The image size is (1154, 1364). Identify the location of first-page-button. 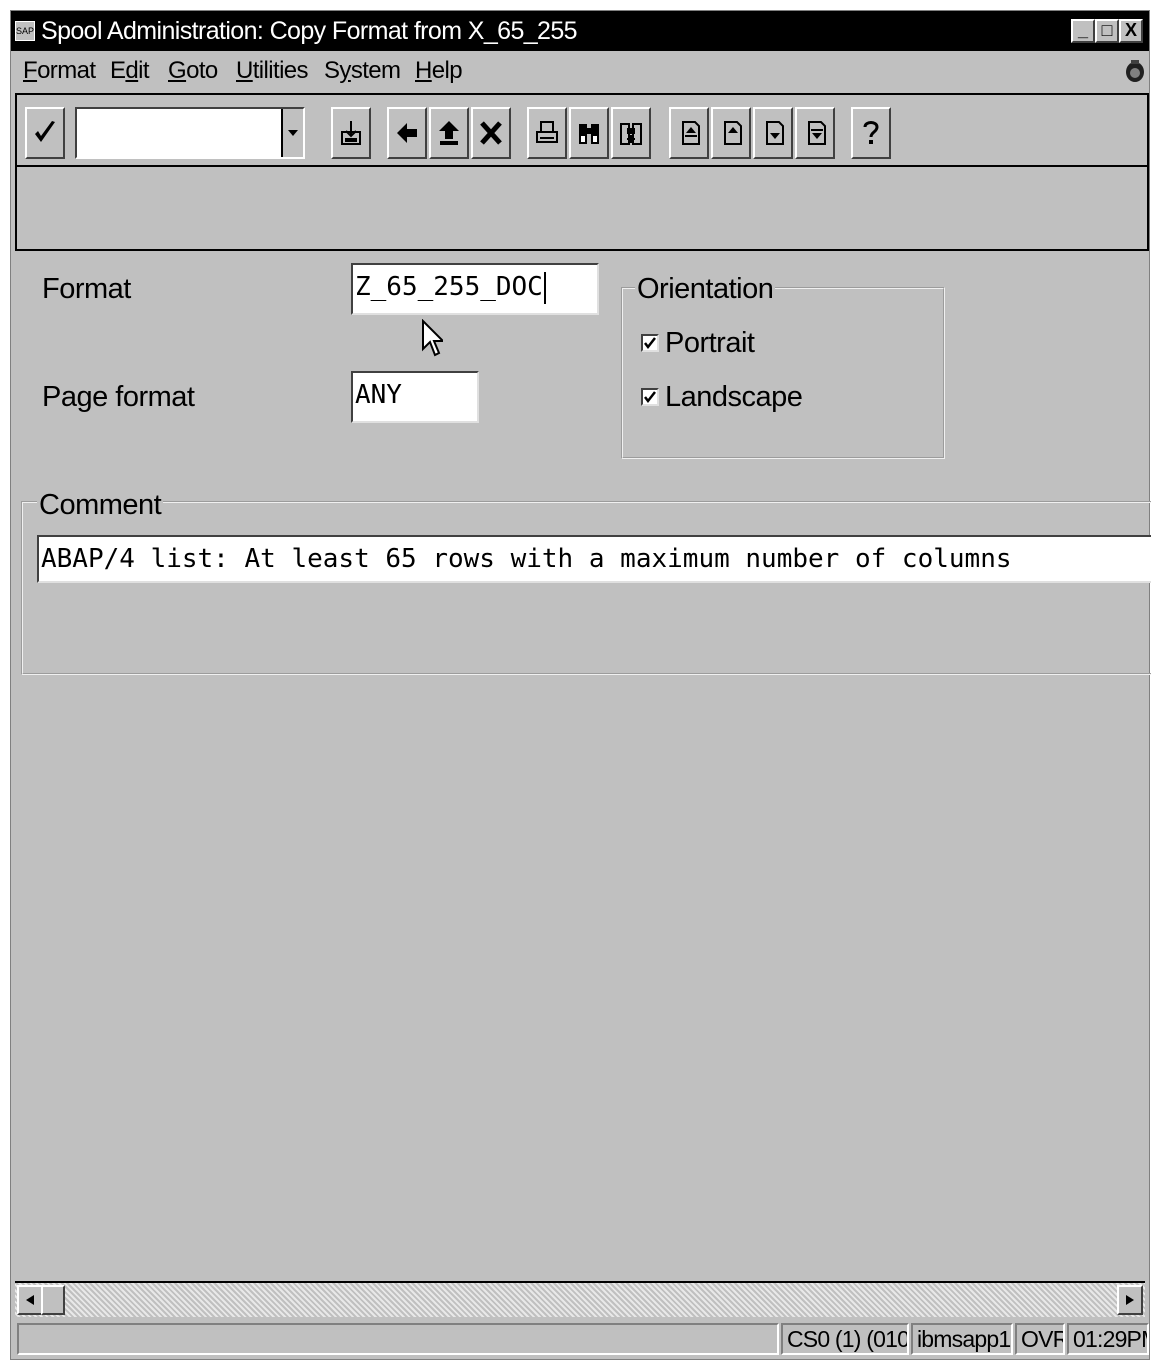
(689, 133).